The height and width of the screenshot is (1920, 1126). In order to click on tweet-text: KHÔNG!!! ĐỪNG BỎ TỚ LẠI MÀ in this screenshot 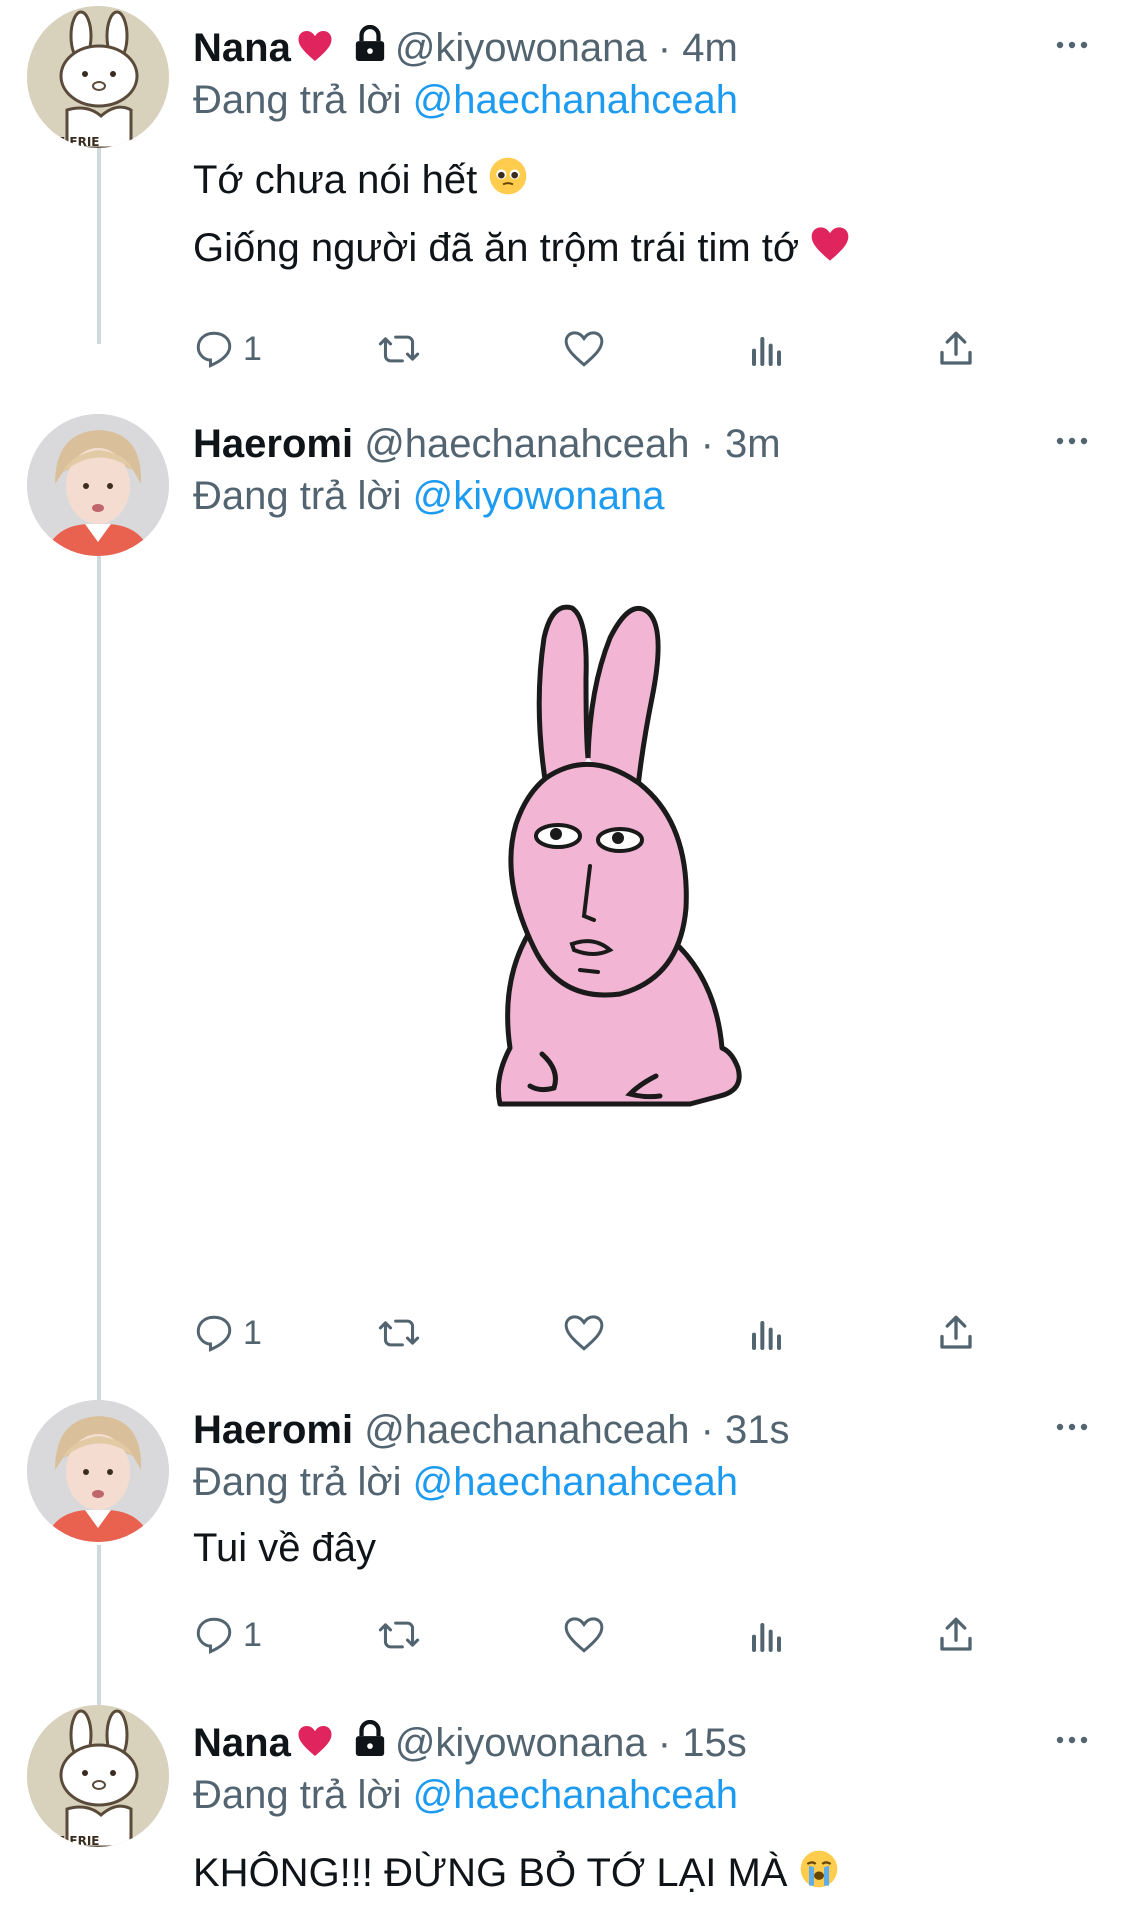, I will do `click(516, 1874)`.